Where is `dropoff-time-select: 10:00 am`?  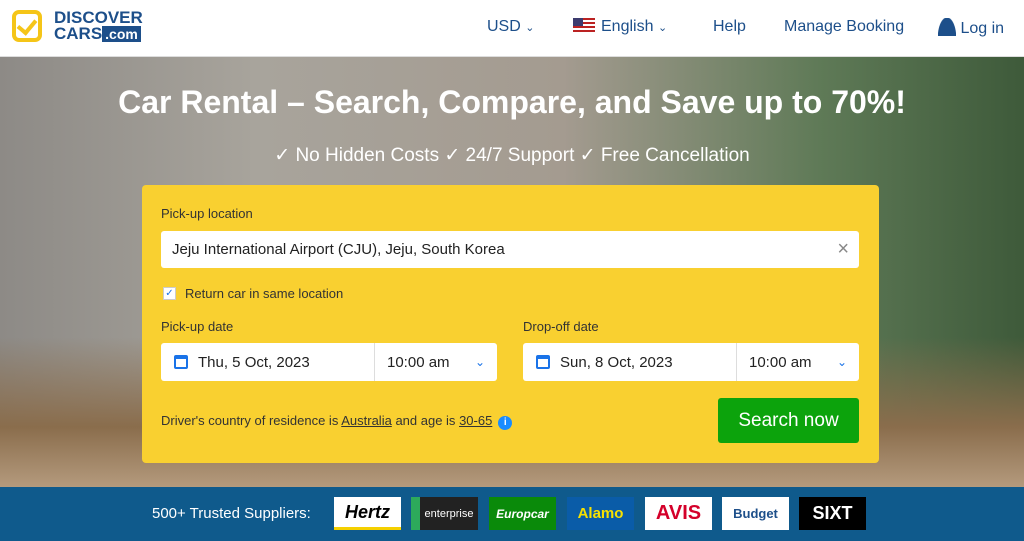 dropoff-time-select: 10:00 am is located at coordinates (780, 362).